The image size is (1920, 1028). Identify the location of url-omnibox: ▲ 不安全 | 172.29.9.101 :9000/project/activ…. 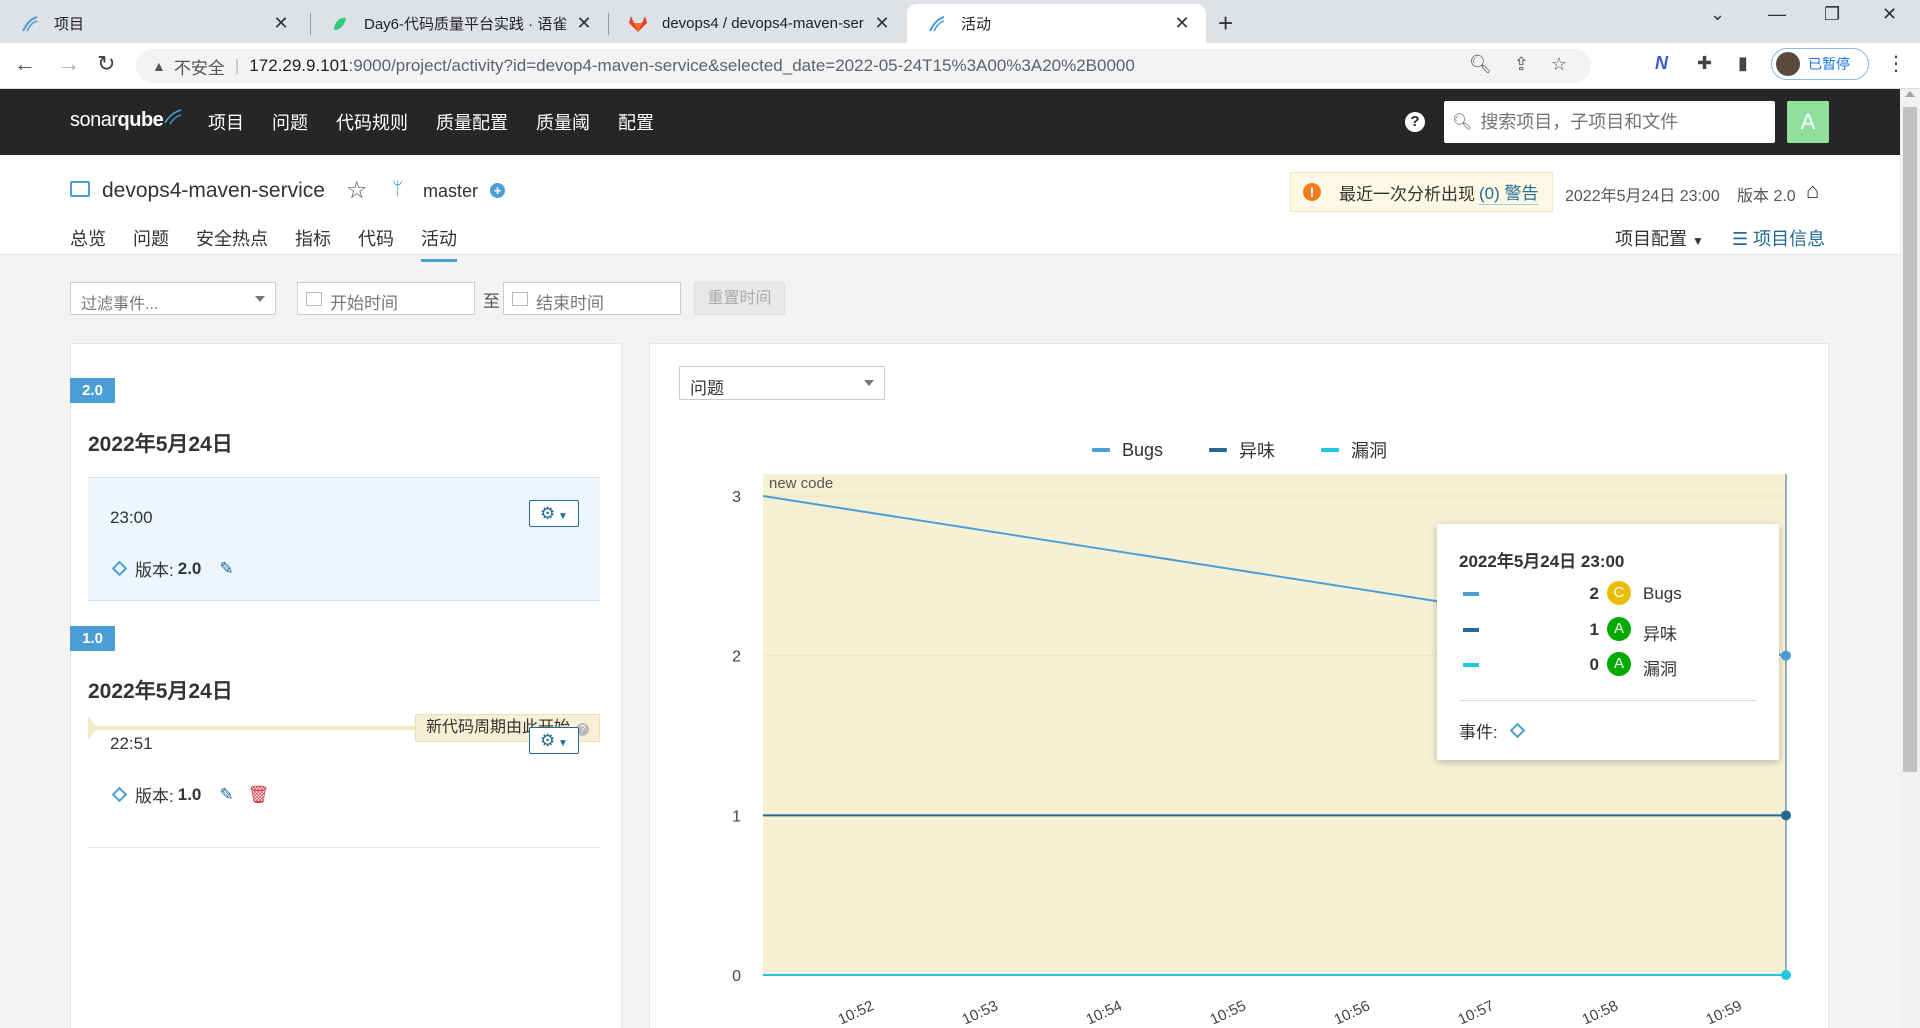
(863, 66).